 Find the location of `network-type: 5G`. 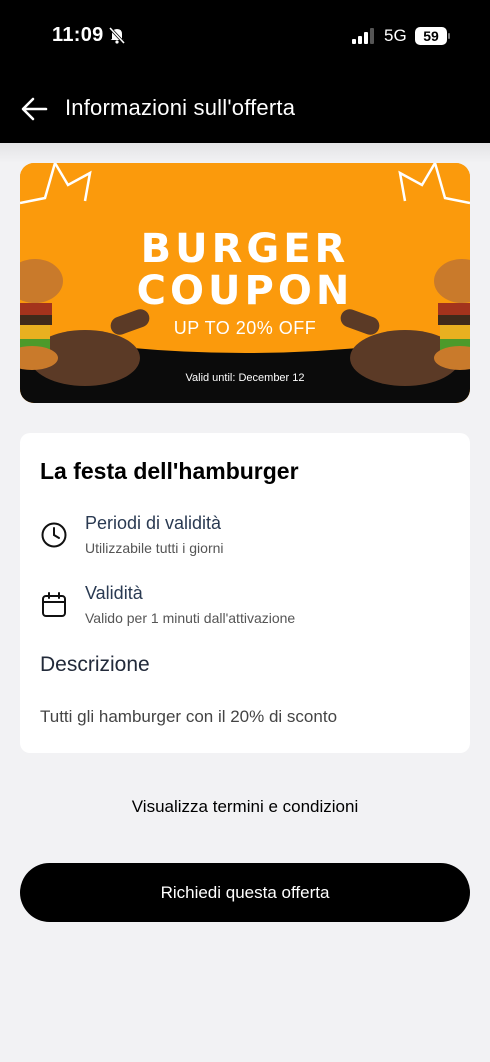

network-type: 5G is located at coordinates (395, 35).